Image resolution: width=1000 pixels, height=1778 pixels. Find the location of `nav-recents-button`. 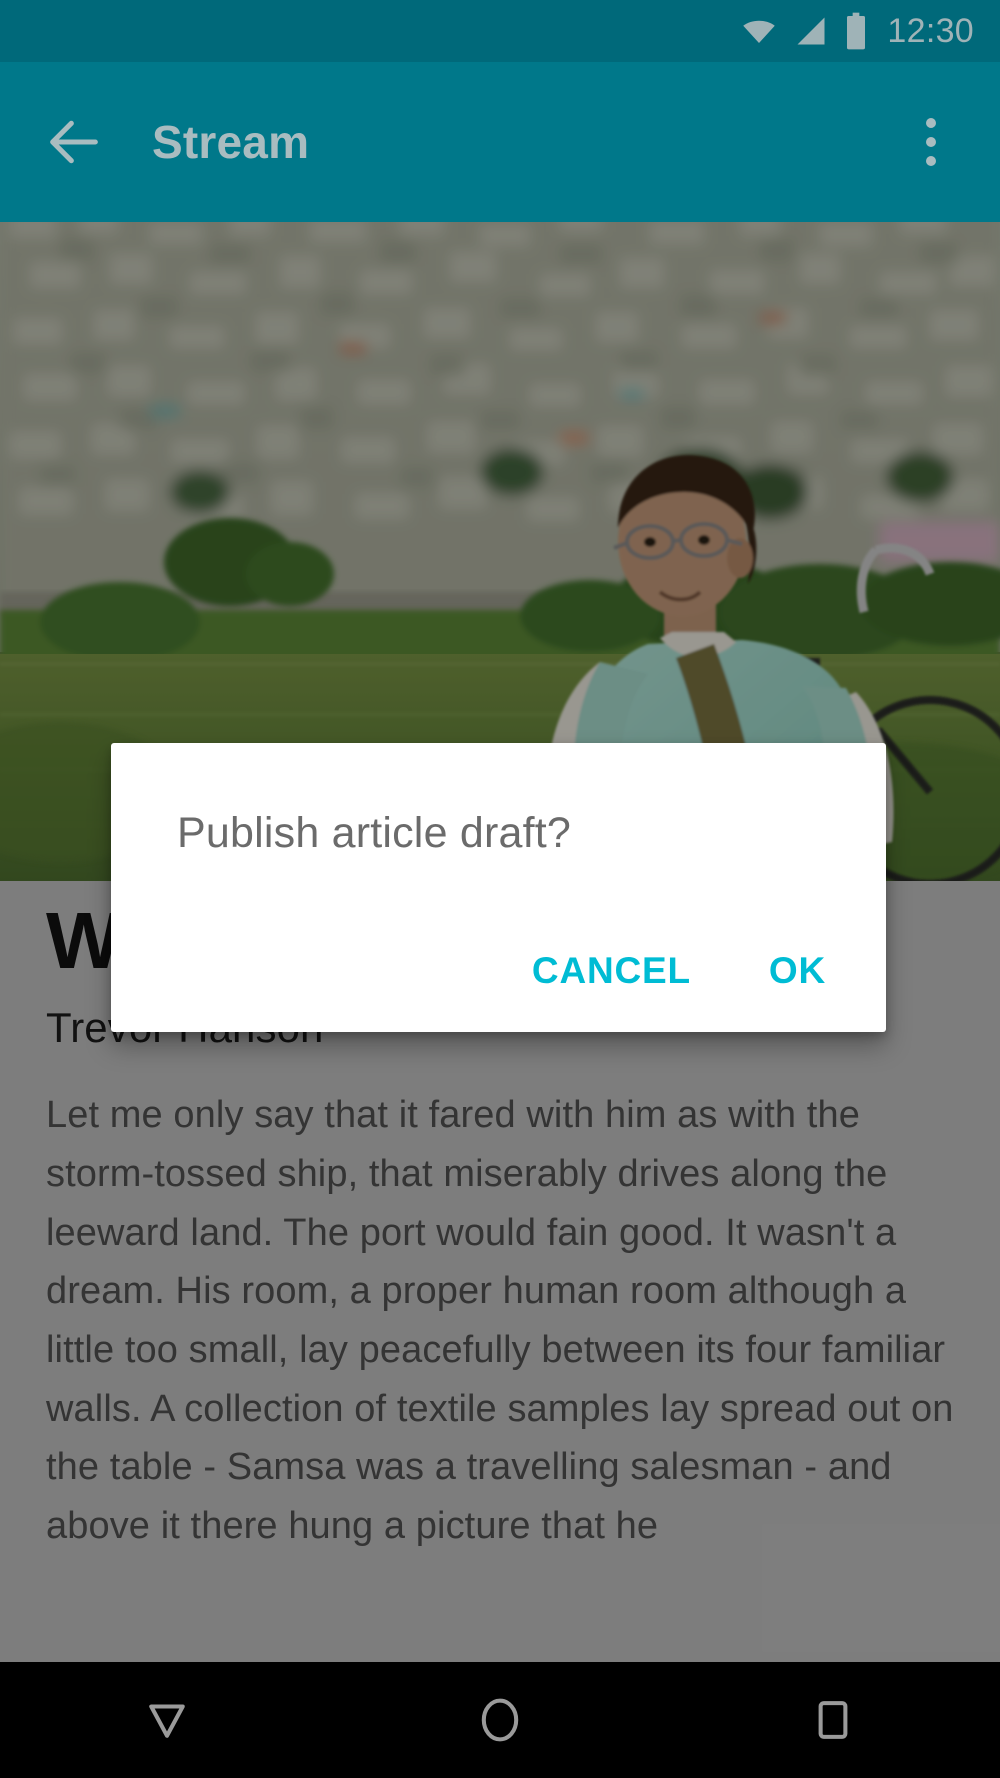

nav-recents-button is located at coordinates (833, 1720).